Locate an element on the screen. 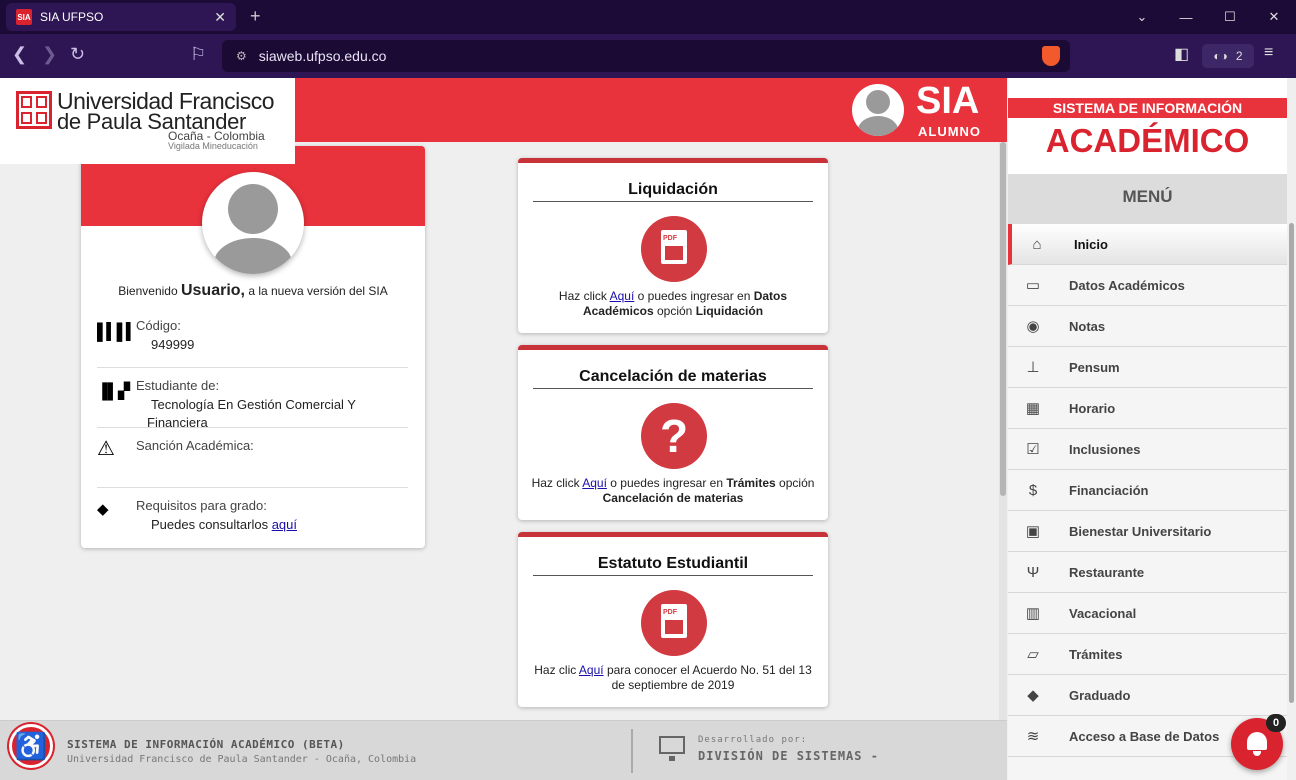 The height and width of the screenshot is (780, 1296). sidebar-scrollbar is located at coordinates (1291, 501).